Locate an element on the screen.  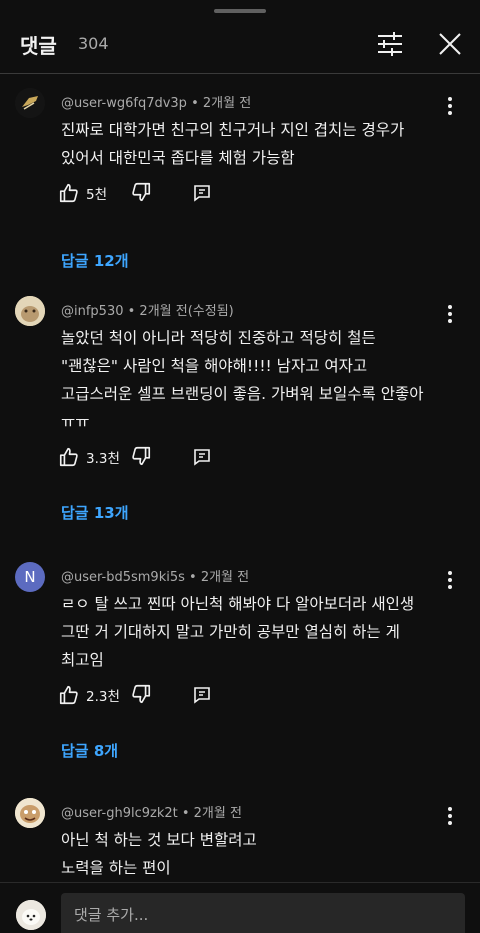
comment-text-line: ㄹㅇ 탈 쓰고 찐따 아닌척 해봐야 다 알아보더라 새인생 is located at coordinates (238, 604).